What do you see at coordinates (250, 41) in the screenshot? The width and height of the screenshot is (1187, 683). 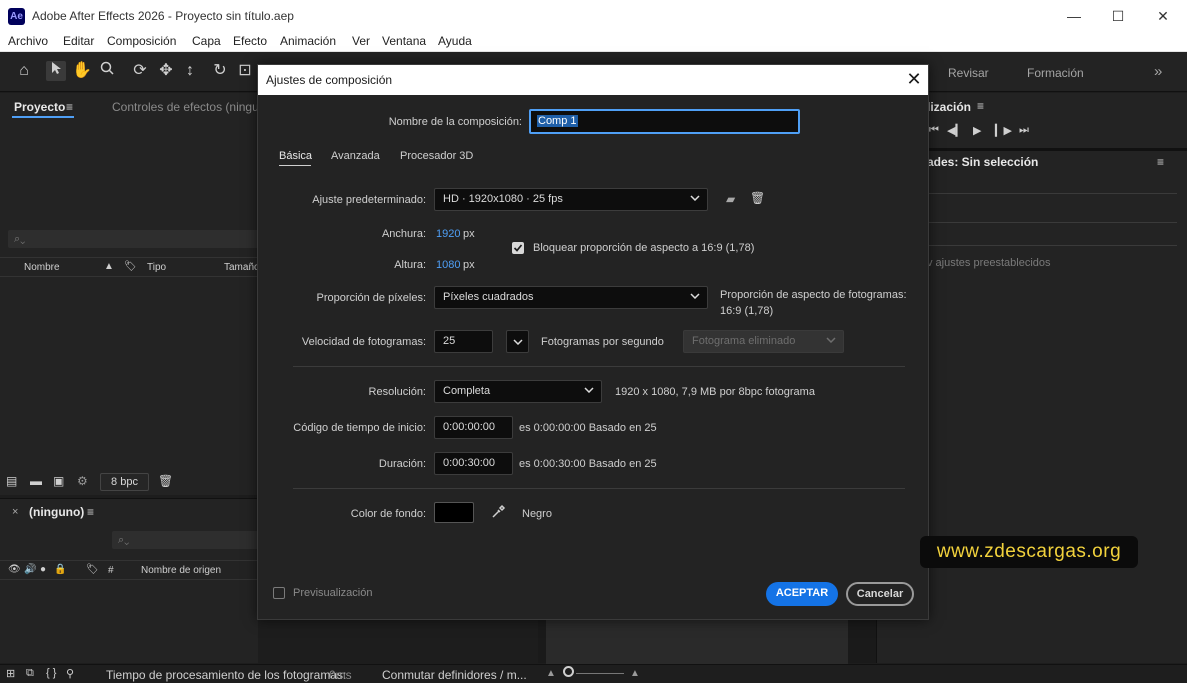 I see `menu-efecto: Efecto` at bounding box center [250, 41].